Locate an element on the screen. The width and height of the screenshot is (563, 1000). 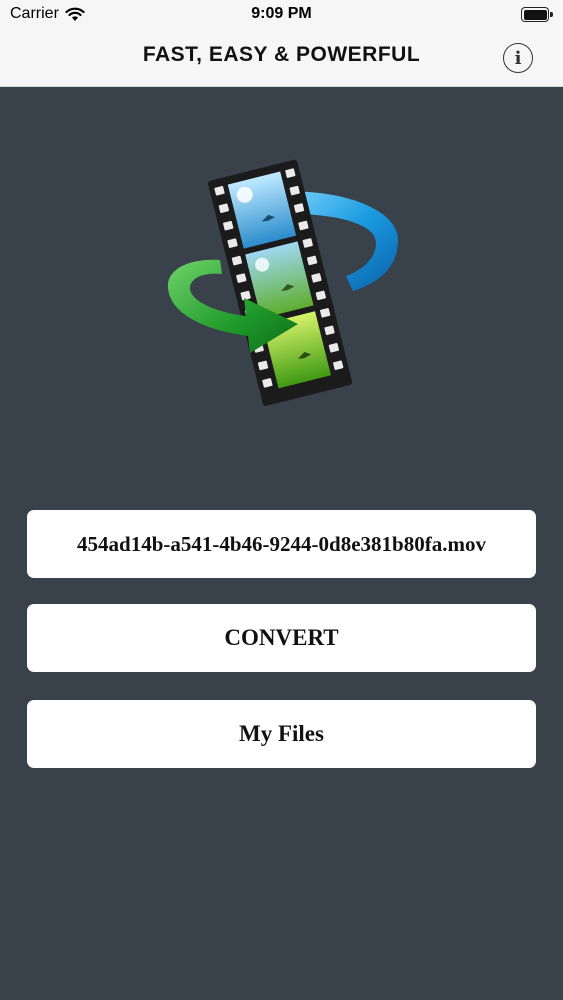
battery-icon is located at coordinates (537, 14).